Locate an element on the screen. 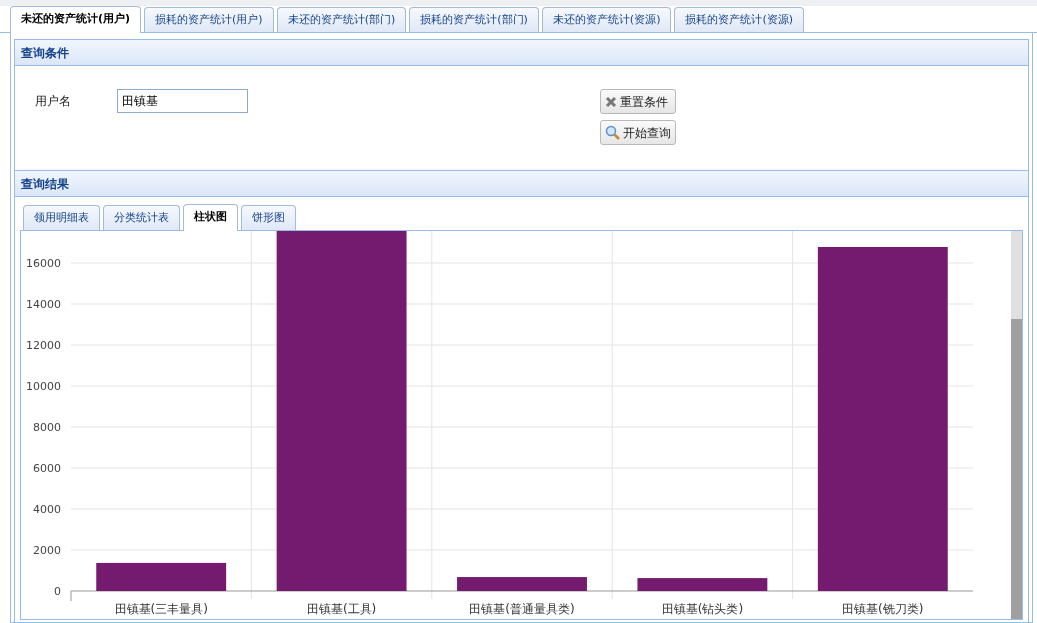  field-label: 用户名 is located at coordinates (53, 101).